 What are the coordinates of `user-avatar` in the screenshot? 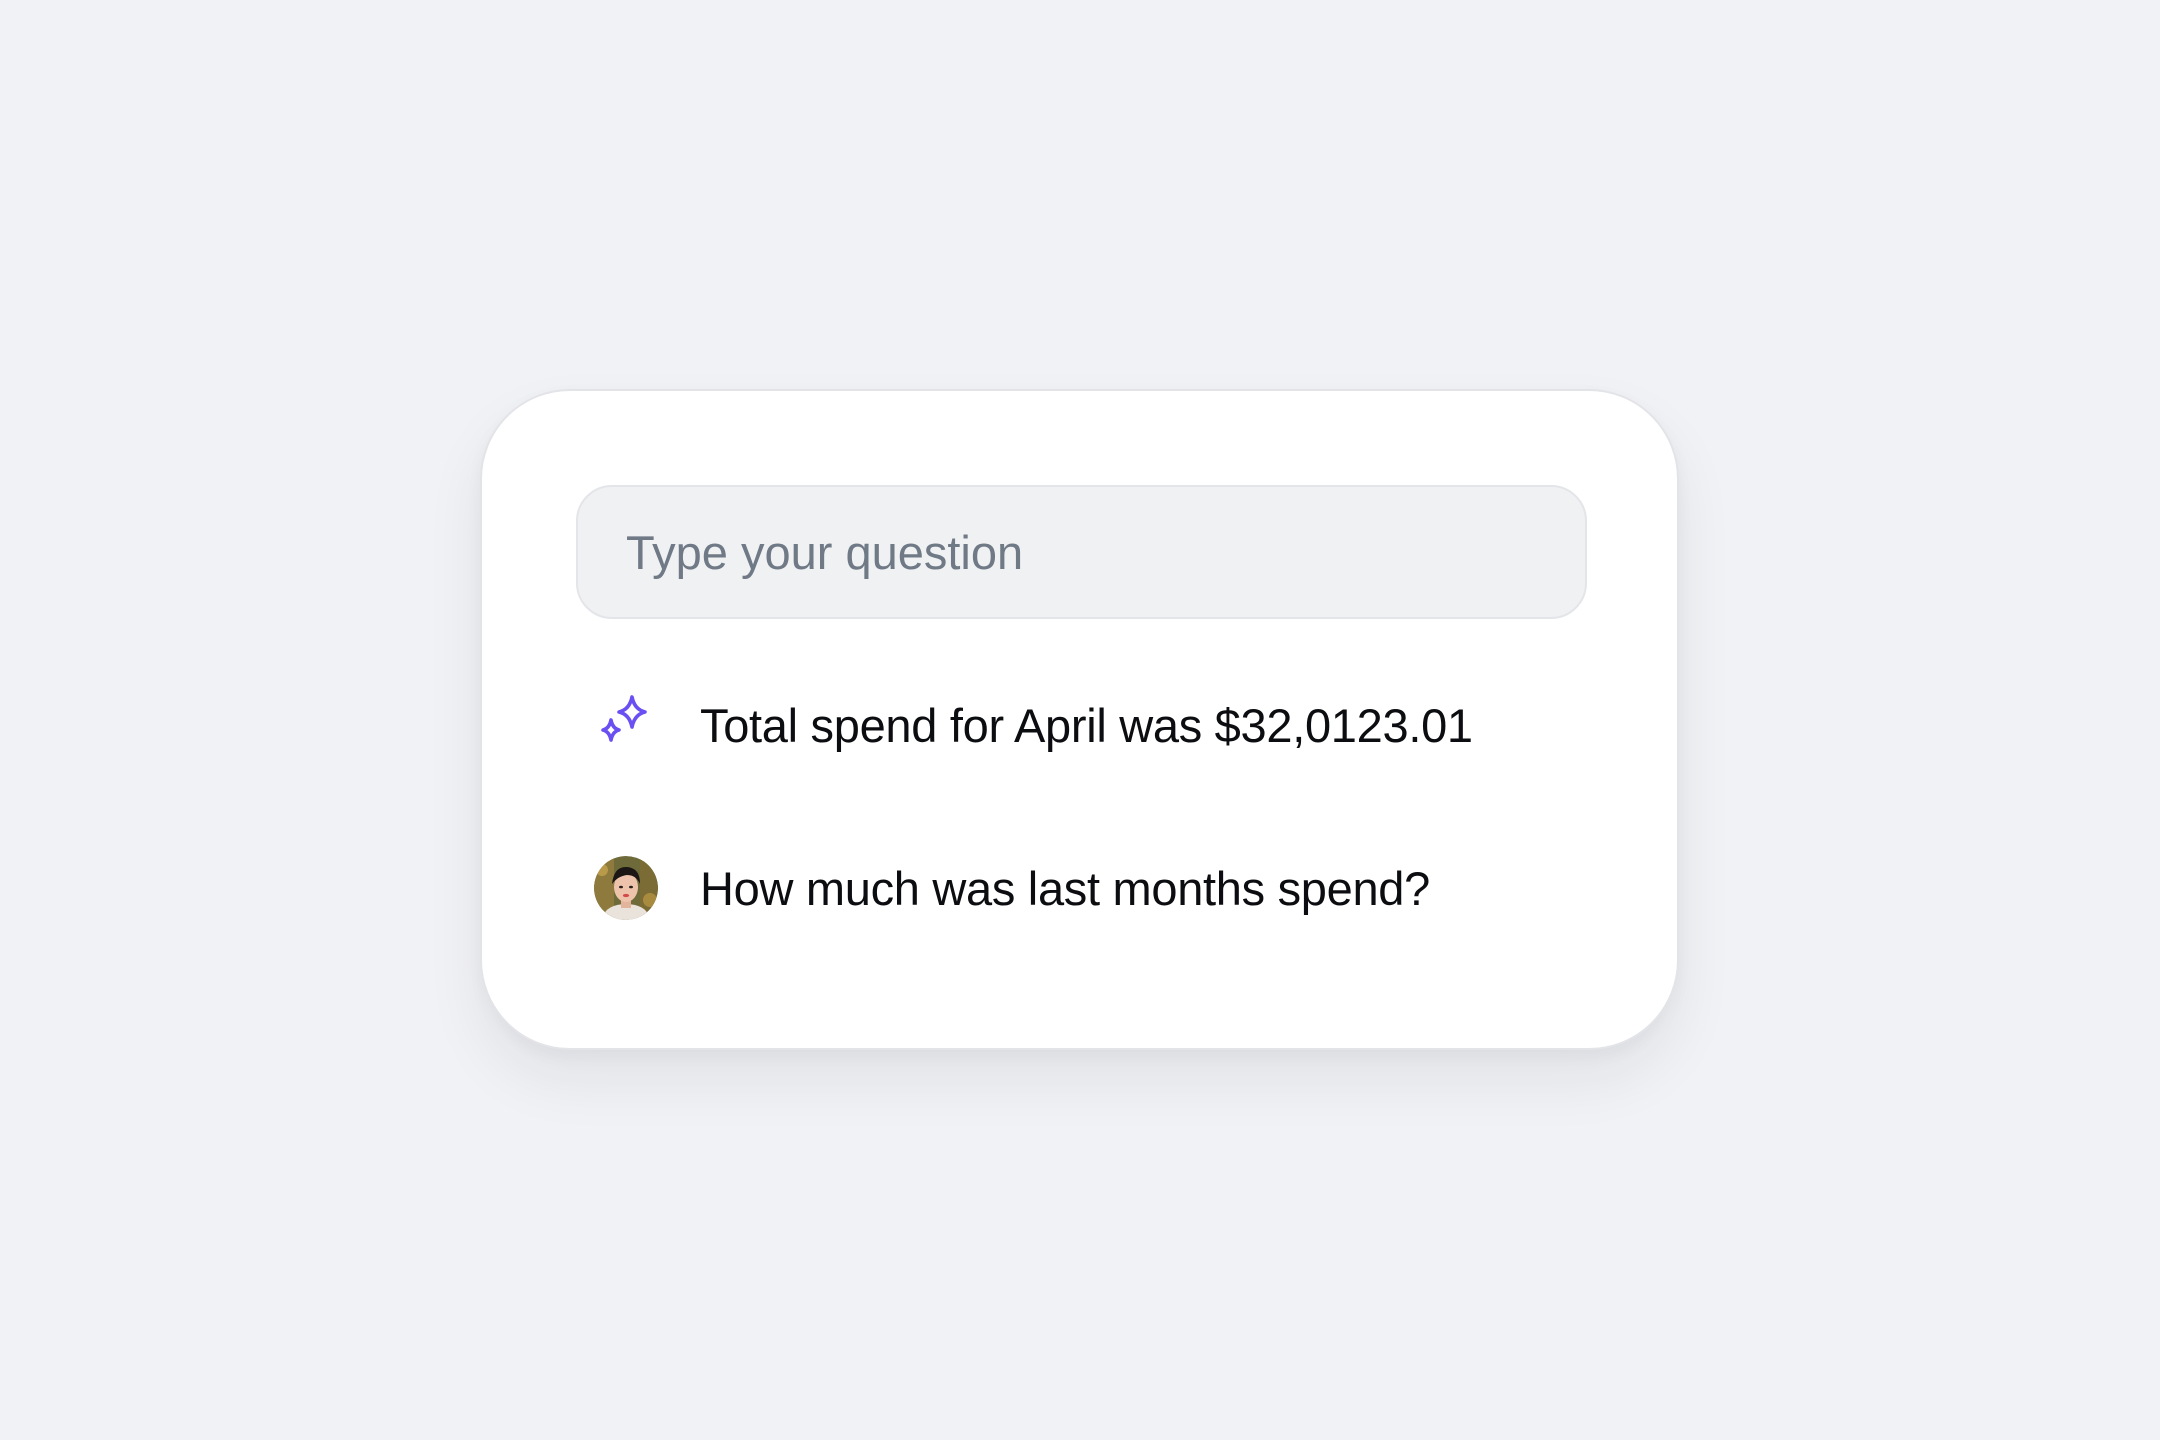 It's located at (626, 888).